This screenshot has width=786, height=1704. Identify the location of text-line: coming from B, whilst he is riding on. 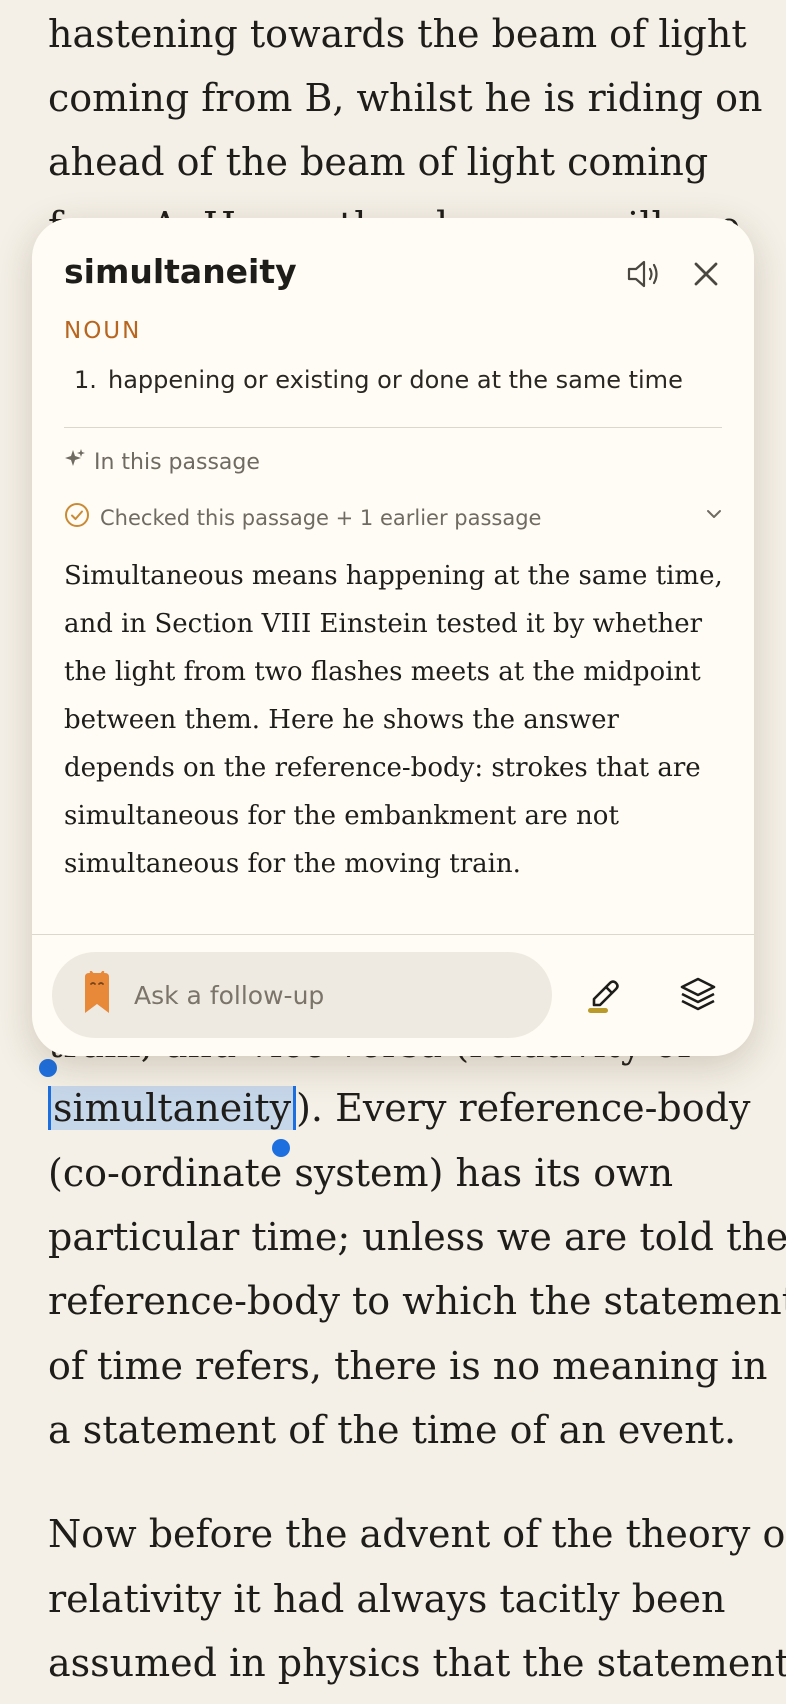
(405, 98).